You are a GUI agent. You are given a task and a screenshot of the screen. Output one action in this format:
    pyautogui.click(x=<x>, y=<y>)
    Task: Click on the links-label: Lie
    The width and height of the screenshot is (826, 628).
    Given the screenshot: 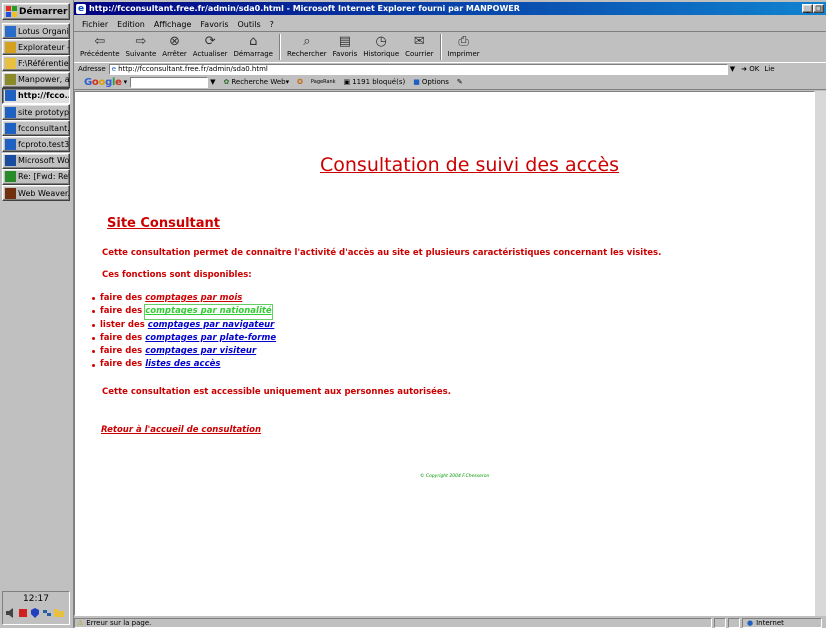 What is the action you would take?
    pyautogui.click(x=769, y=69)
    